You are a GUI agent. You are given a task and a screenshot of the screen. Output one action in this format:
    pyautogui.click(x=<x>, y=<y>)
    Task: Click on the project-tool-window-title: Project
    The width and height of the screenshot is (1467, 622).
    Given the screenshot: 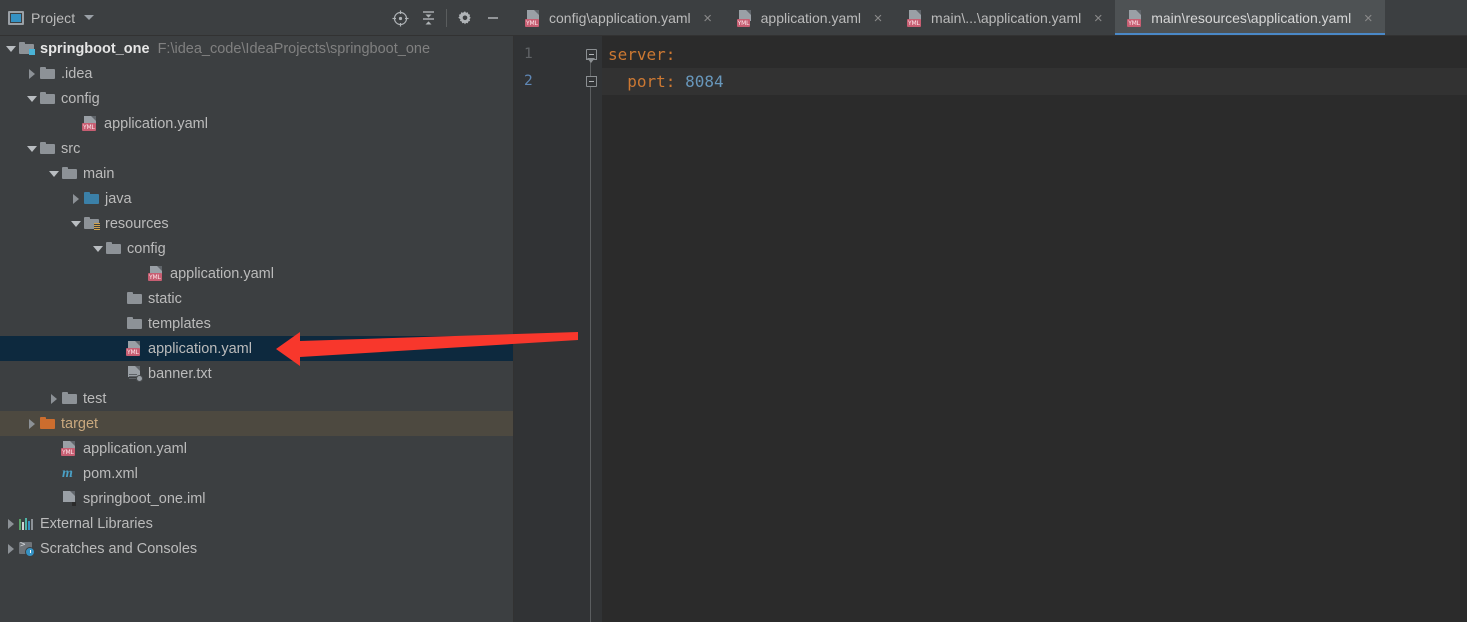 What is the action you would take?
    pyautogui.click(x=53, y=17)
    